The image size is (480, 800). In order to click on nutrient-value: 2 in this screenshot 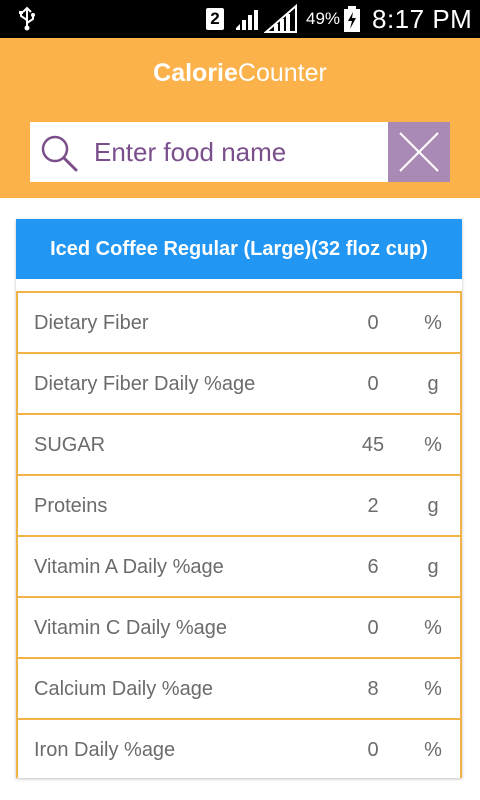, I will do `click(373, 506)`.